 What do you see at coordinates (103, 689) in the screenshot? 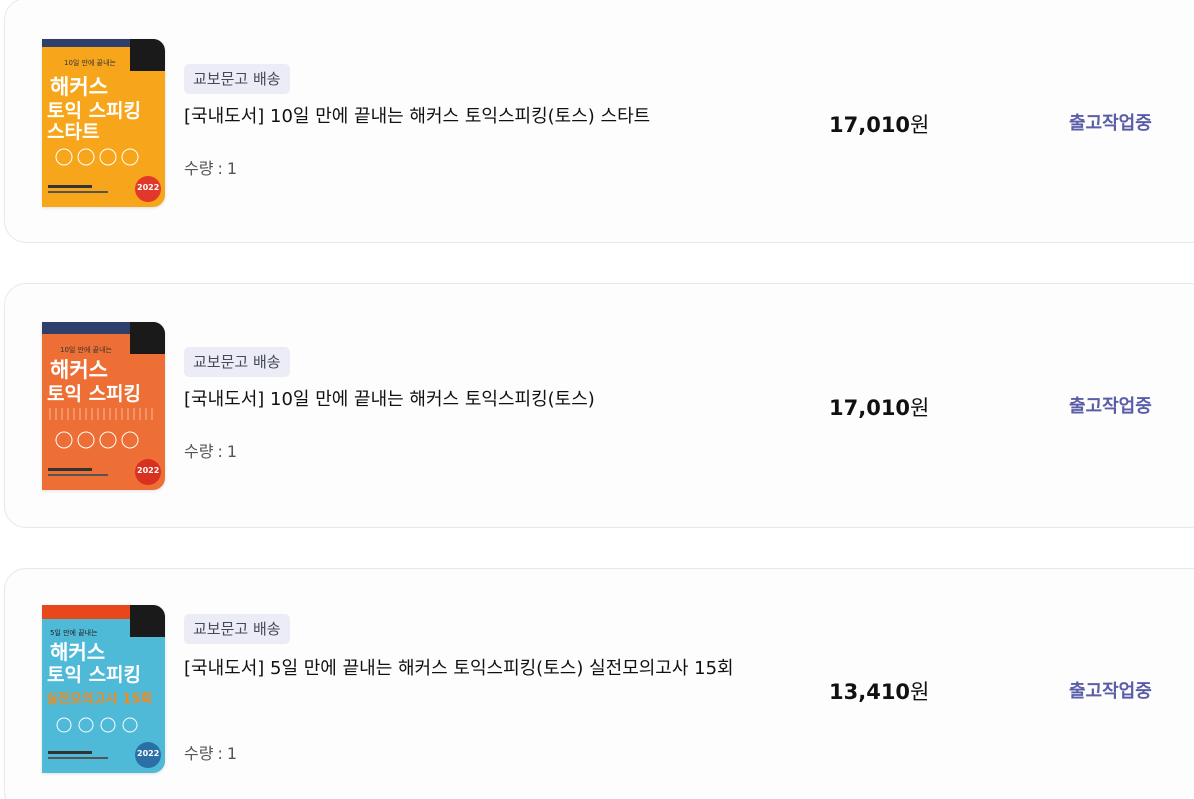
I see `book-cover-image: 5일 만에 끝내는 해커스 토익 스피킹 실전모의고사 15회 2022` at bounding box center [103, 689].